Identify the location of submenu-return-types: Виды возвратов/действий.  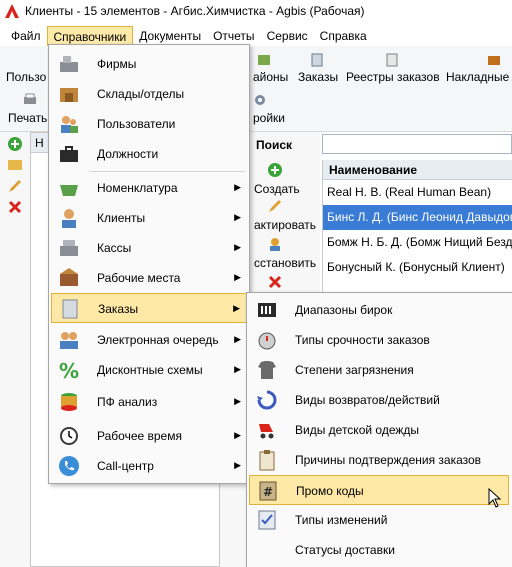
(380, 400).